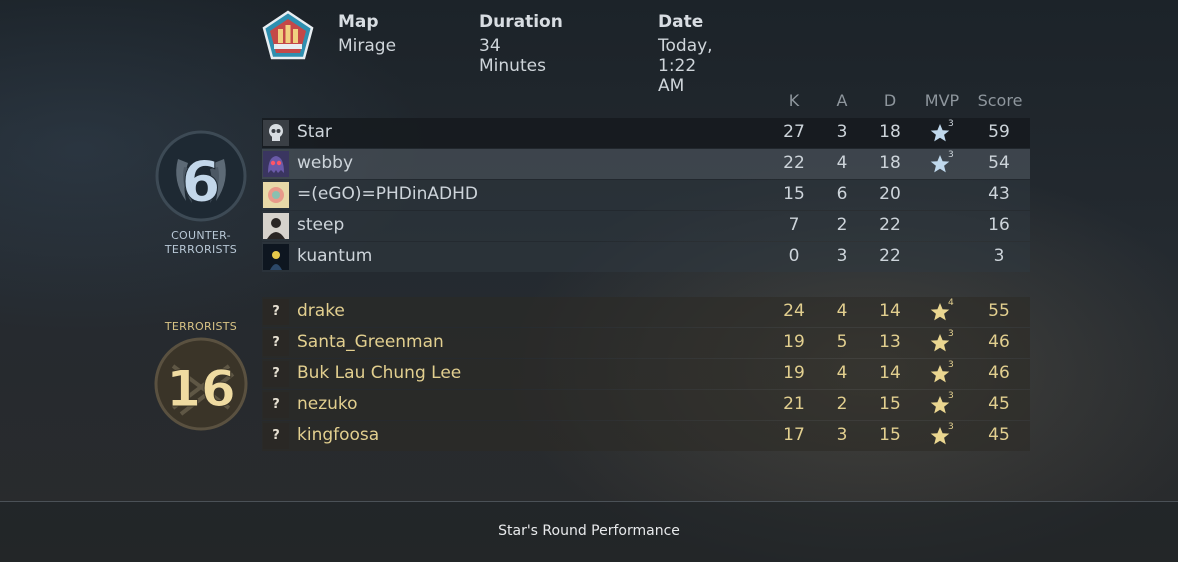 This screenshot has width=1178, height=562. I want to click on pattern-avatar-icon, so click(276, 195).